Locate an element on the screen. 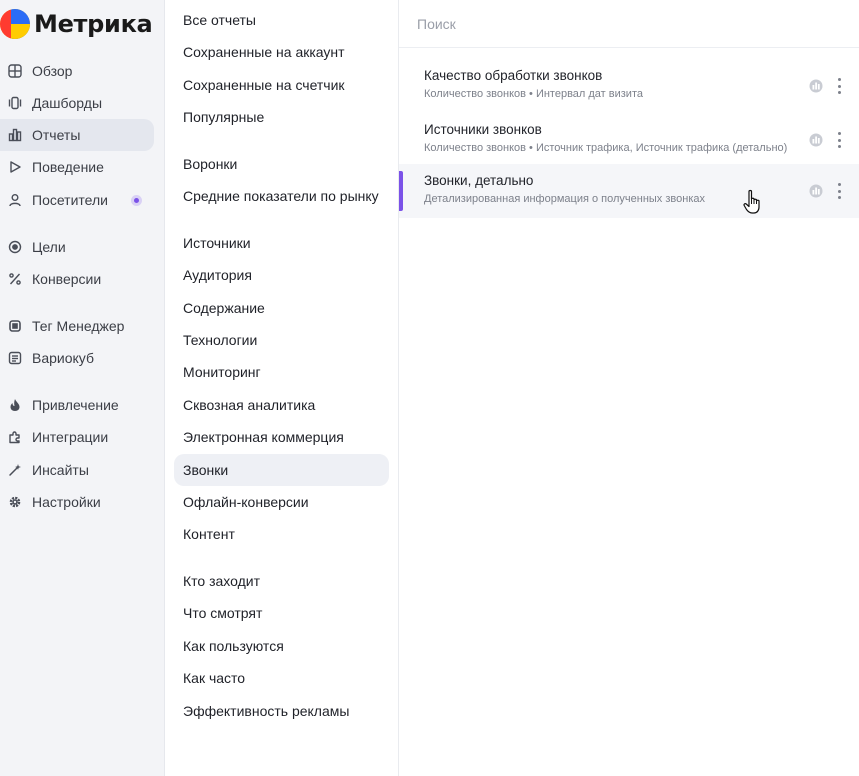  category-saved-counter: Сохраненные на счетчик is located at coordinates (281, 85).